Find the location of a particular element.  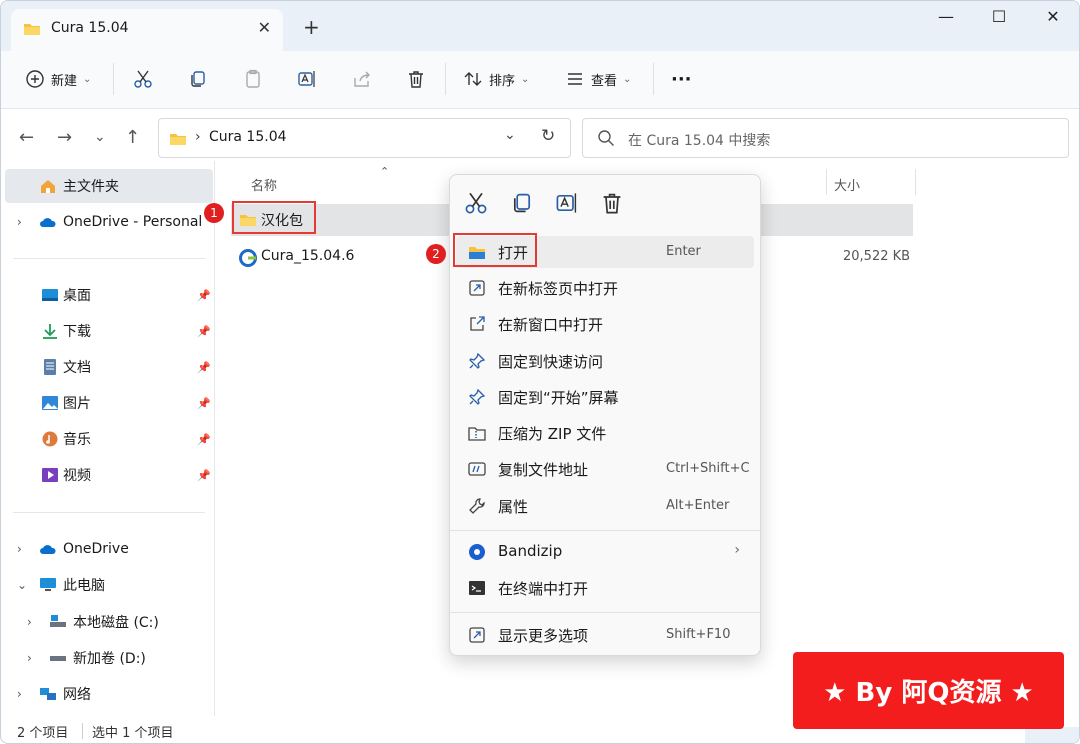

sidebar-item-pictures: 图片 📌 is located at coordinates (108, 403).